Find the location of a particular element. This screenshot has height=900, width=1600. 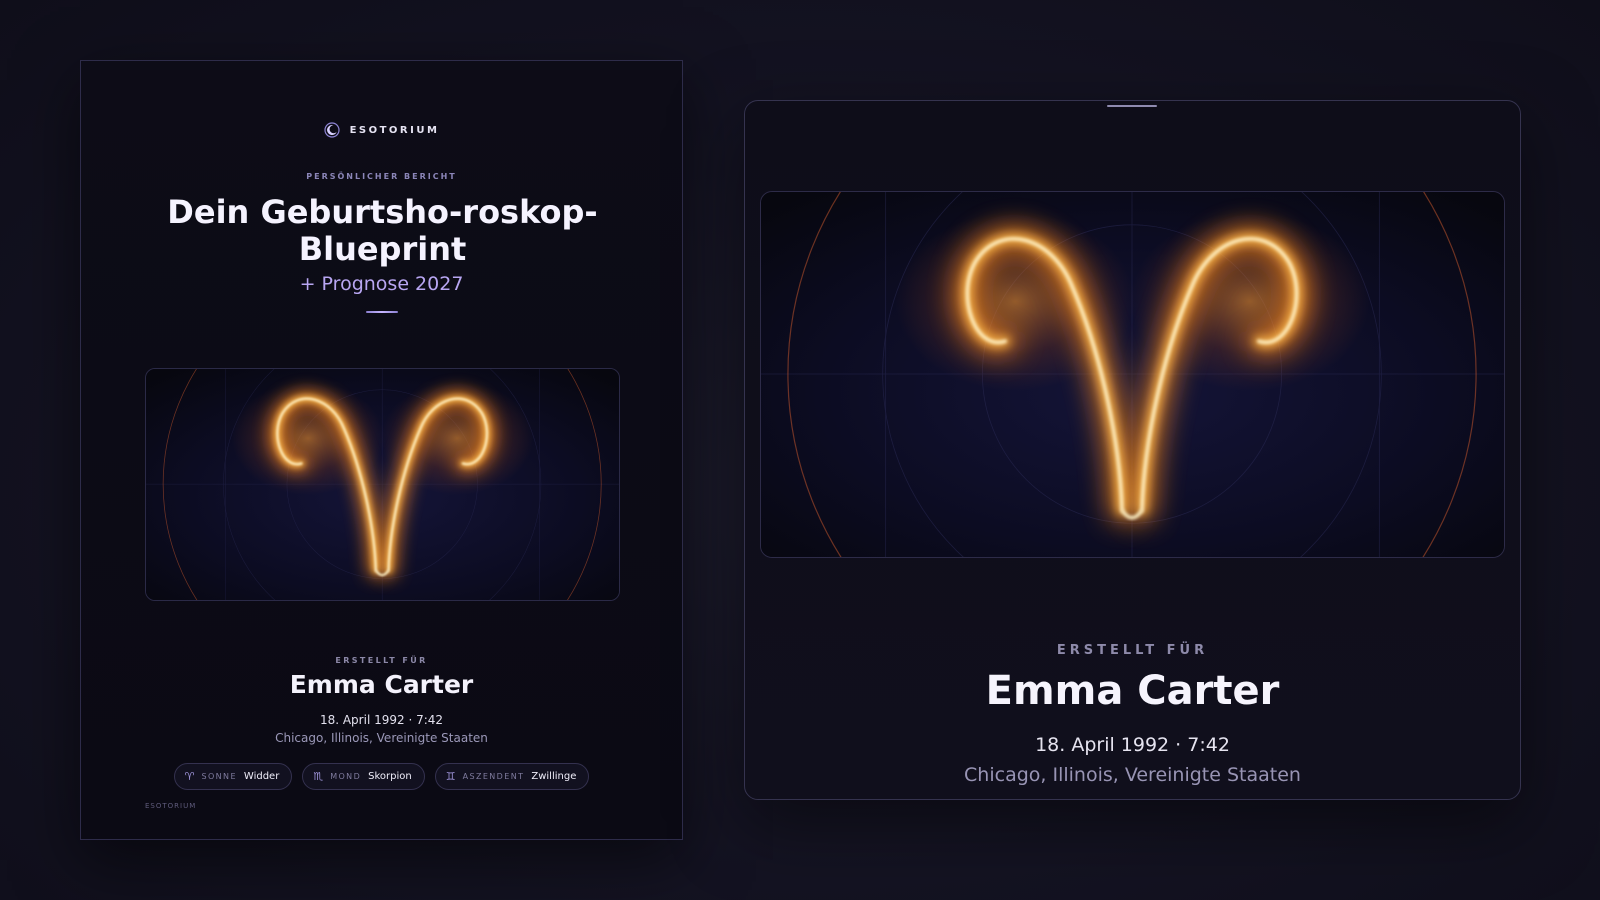

footer-brand: ESOTORIUM is located at coordinates (171, 806).